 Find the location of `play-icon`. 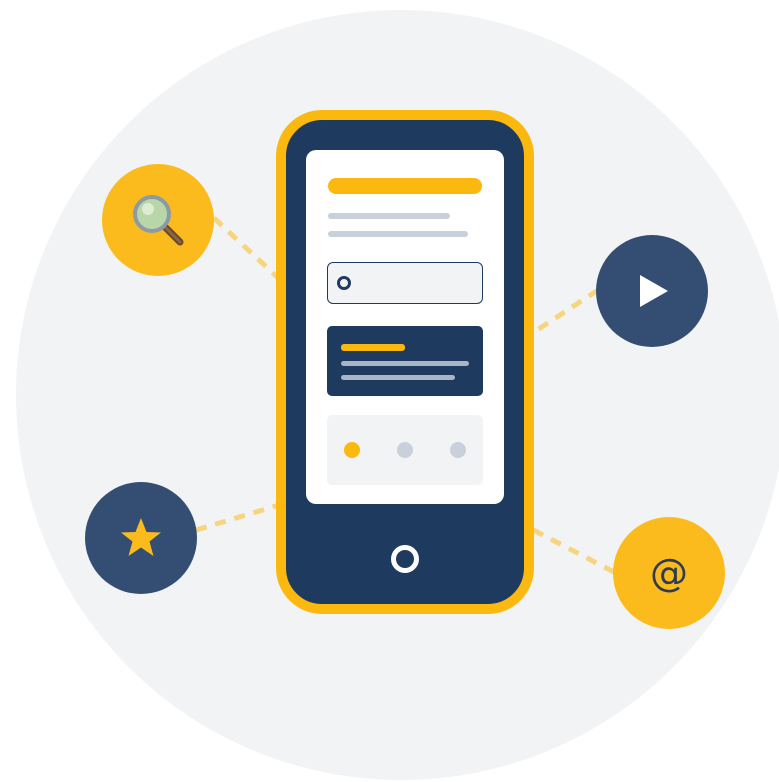

play-icon is located at coordinates (654, 291).